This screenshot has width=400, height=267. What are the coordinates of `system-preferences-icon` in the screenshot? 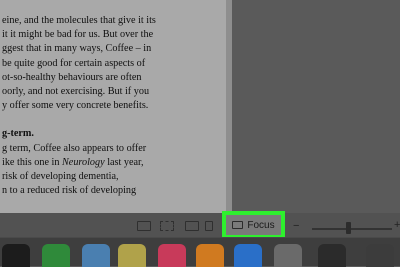 It's located at (288, 255).